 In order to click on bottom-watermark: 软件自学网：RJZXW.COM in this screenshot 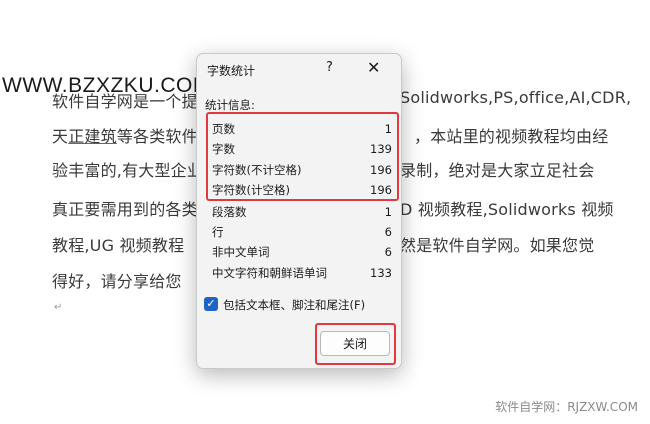, I will do `click(566, 407)`.